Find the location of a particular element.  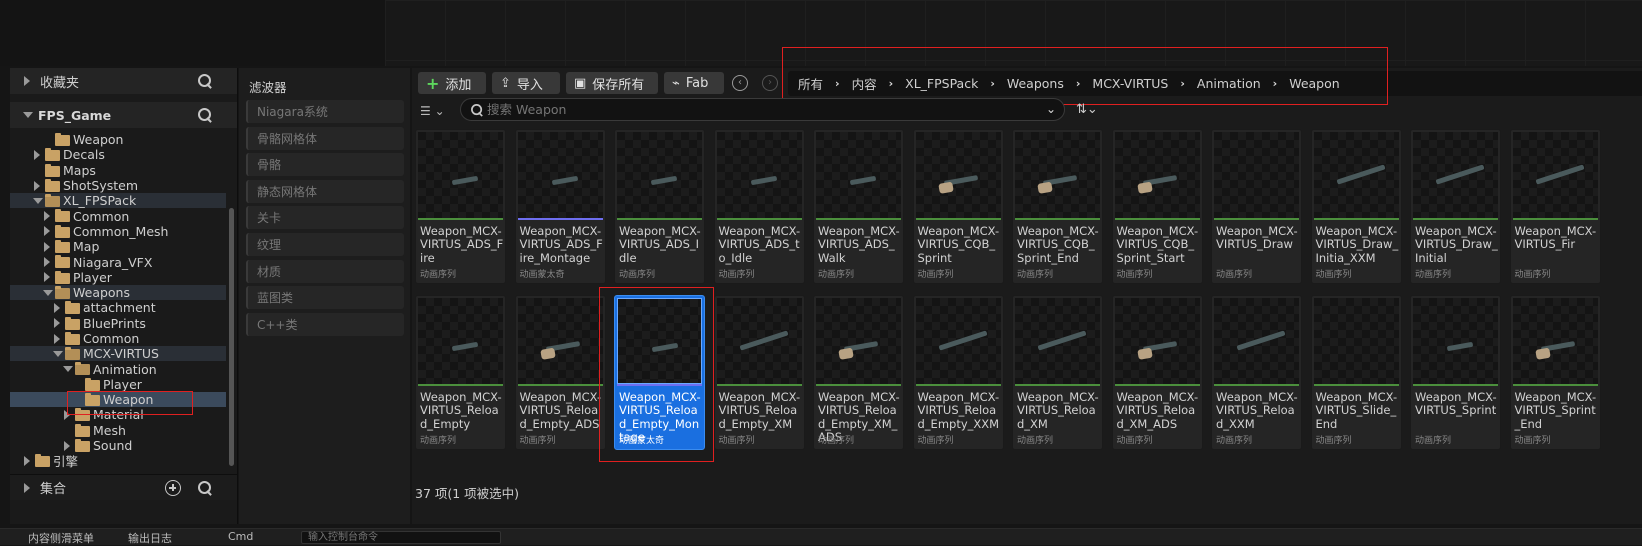

asset-tile: Weapon_MCX-VIRTUS_Reload_Empty_ADS 动画序列 is located at coordinates (560, 372).